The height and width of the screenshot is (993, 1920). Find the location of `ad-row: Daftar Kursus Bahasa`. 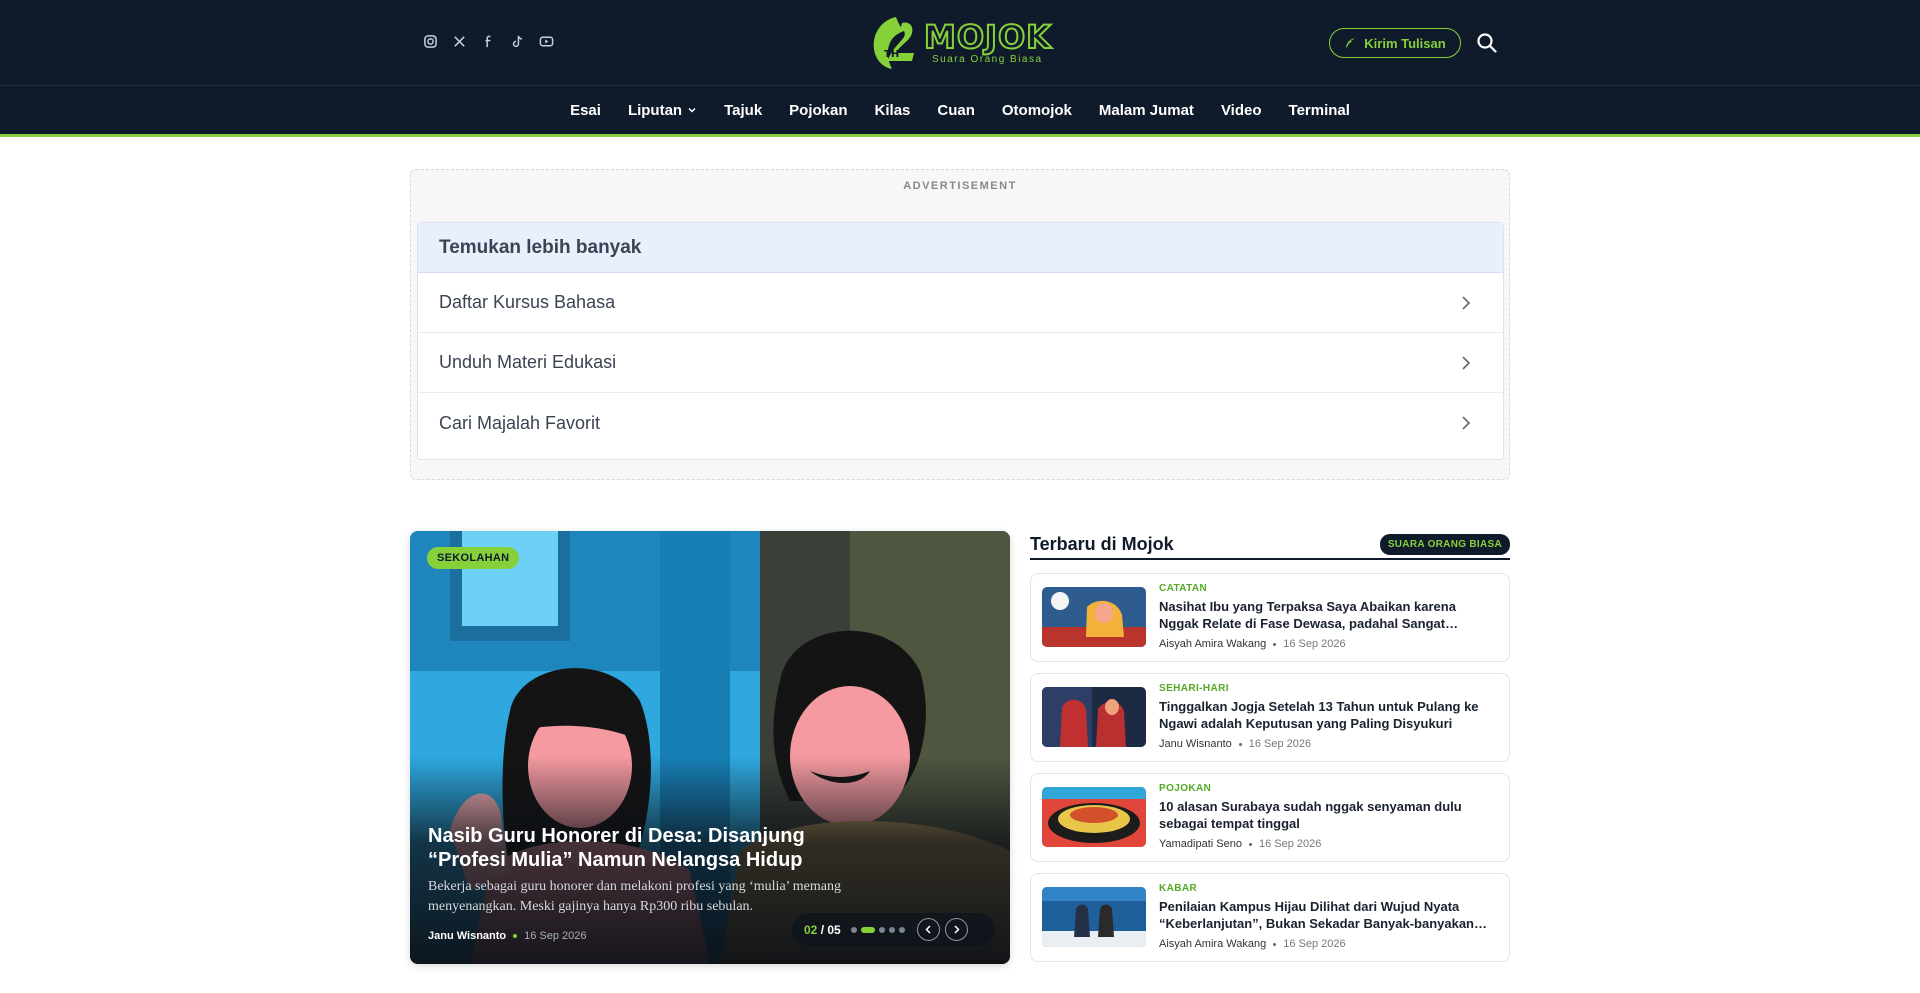

ad-row: Daftar Kursus Bahasa is located at coordinates (960, 303).